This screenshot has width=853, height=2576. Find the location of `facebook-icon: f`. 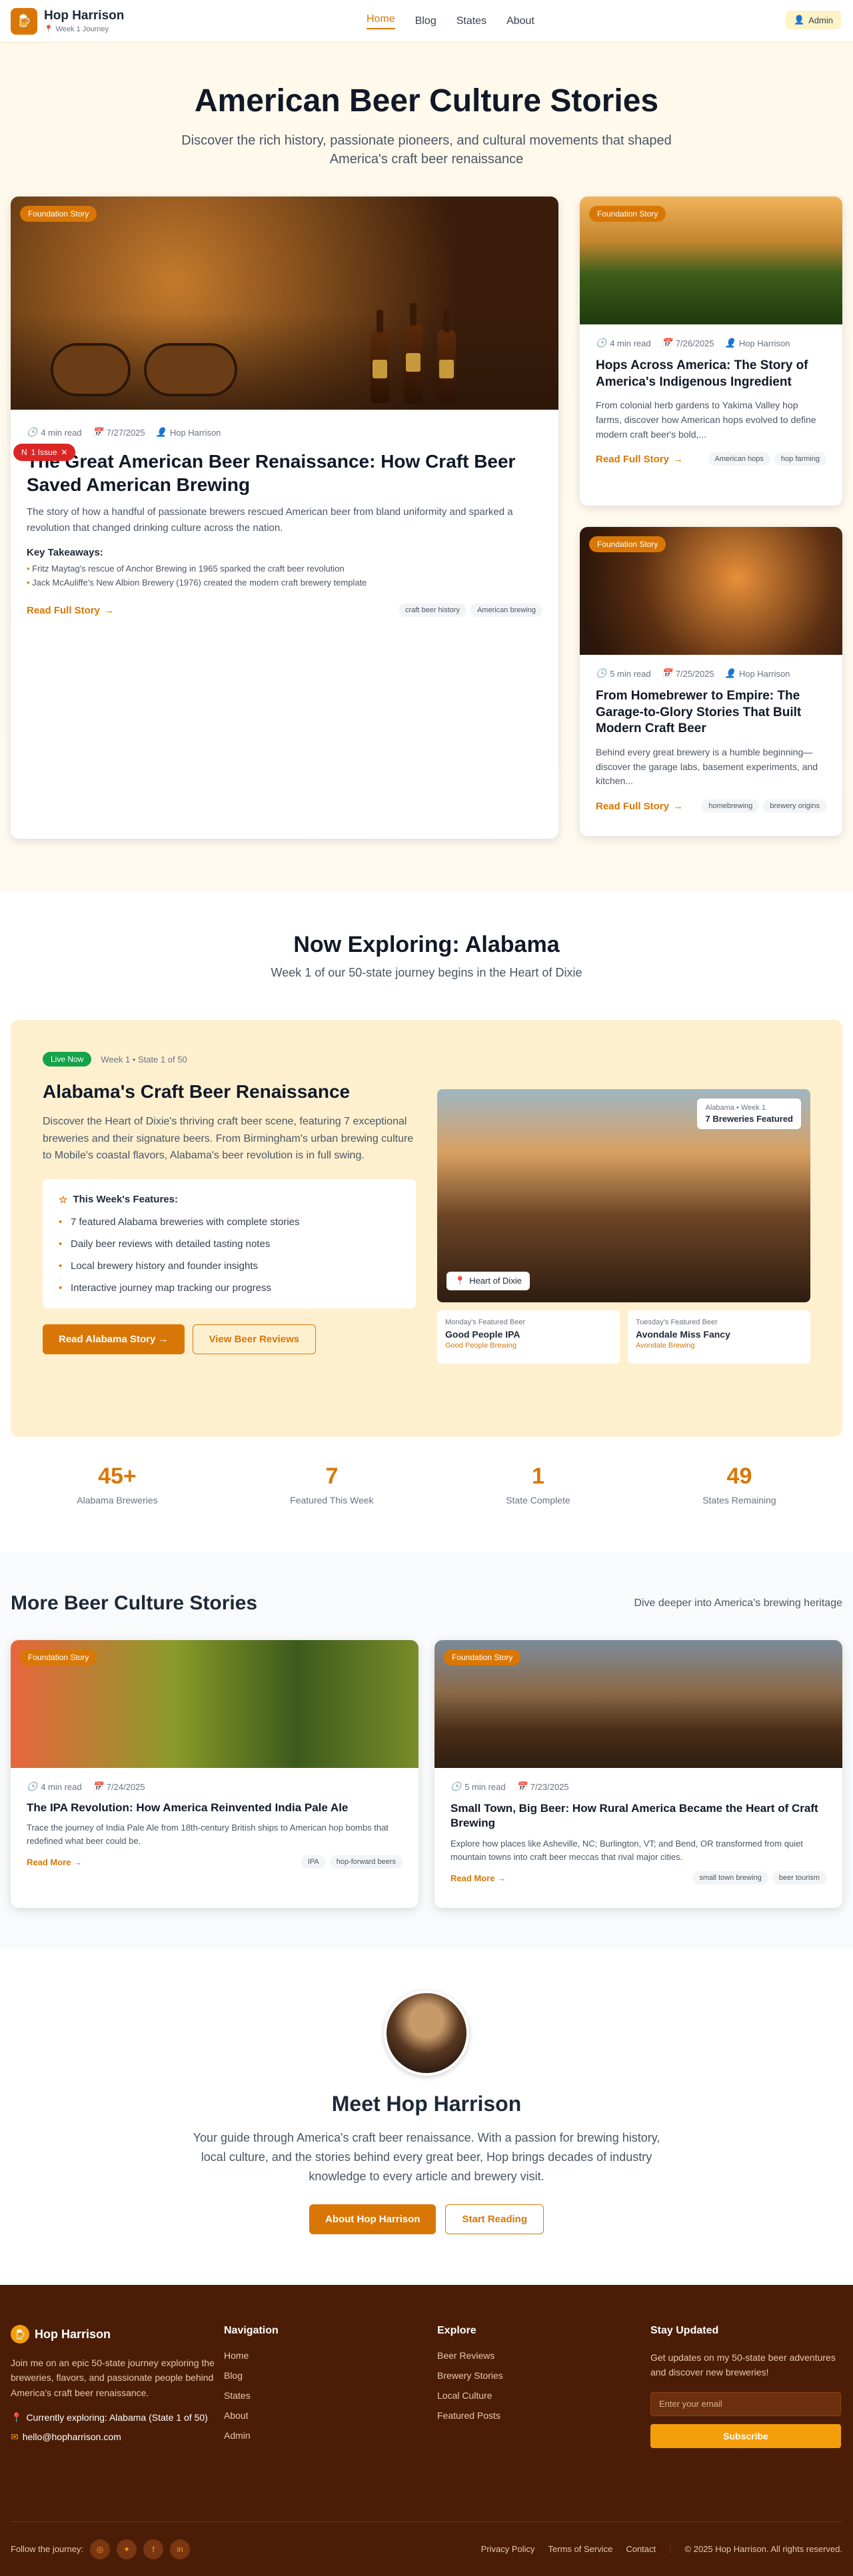

facebook-icon: f is located at coordinates (153, 2549).